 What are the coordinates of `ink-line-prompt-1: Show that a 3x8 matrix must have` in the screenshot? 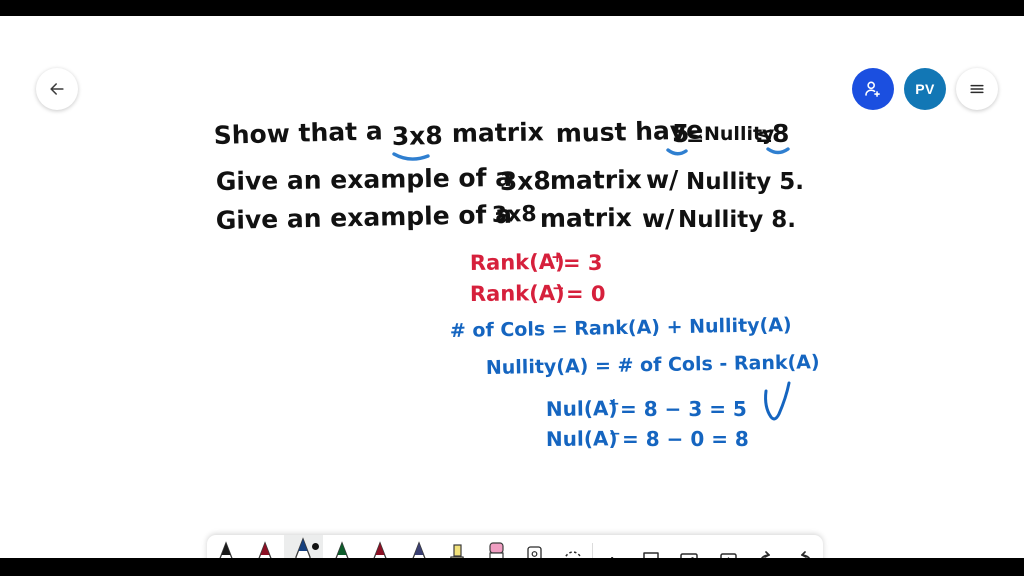 It's located at (458, 133).